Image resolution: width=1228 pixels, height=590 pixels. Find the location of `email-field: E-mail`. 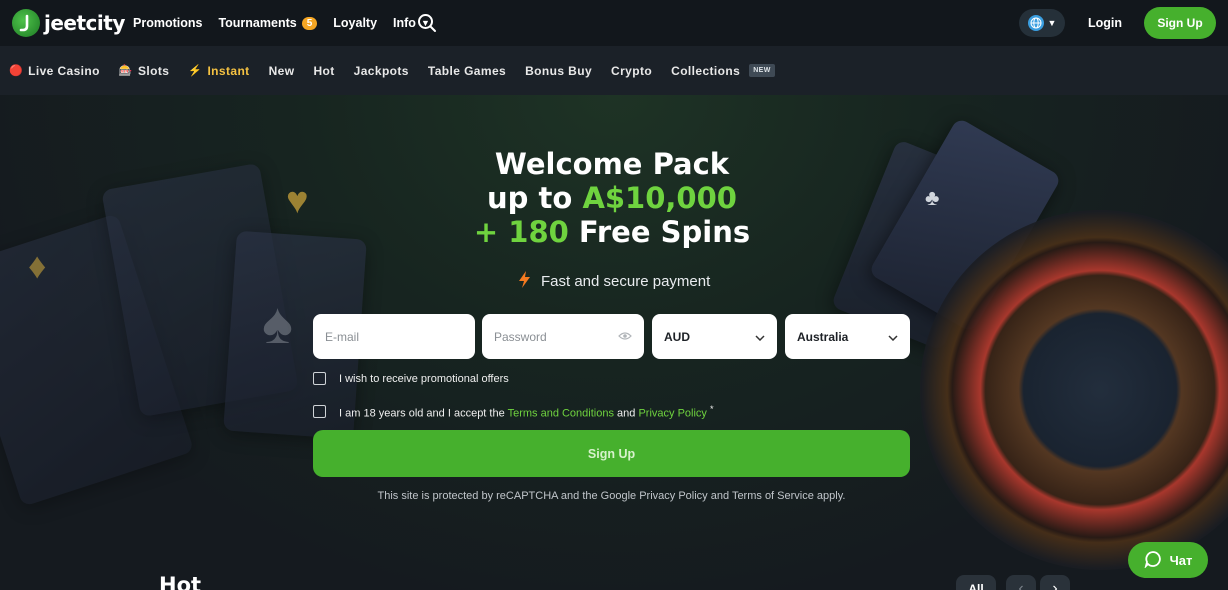

email-field: E-mail is located at coordinates (394, 336).